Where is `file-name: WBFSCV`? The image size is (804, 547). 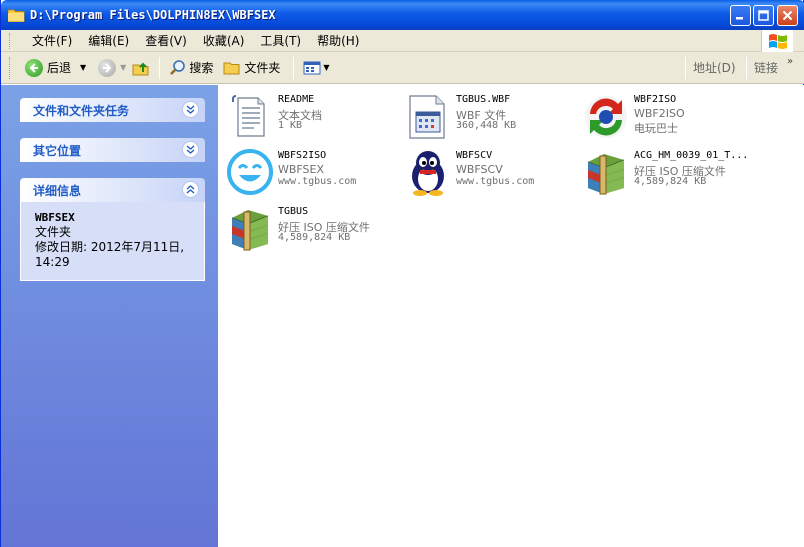 file-name: WBFSCV is located at coordinates (474, 155).